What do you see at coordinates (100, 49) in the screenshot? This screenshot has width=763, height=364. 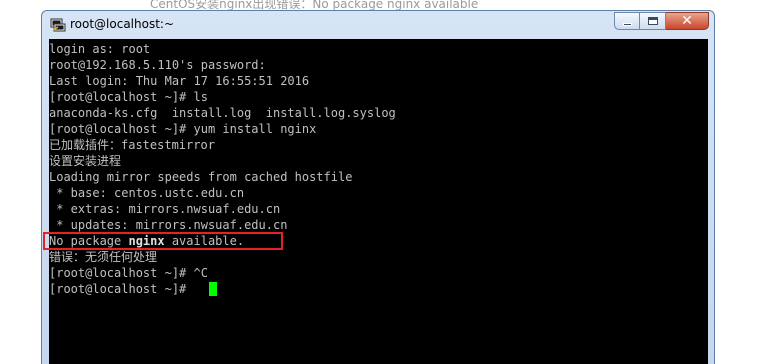 I see `terminal-line: login as: root` at bounding box center [100, 49].